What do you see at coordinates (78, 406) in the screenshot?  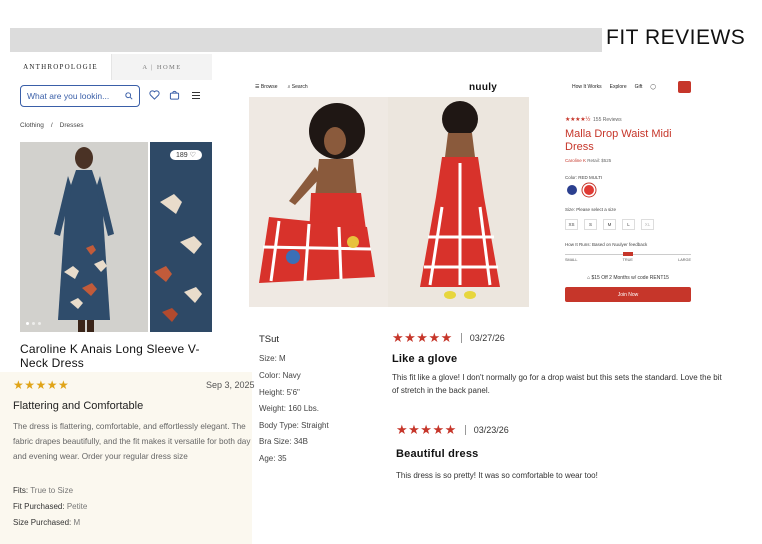 I see `review-title: Flattering and Comfortable` at bounding box center [78, 406].